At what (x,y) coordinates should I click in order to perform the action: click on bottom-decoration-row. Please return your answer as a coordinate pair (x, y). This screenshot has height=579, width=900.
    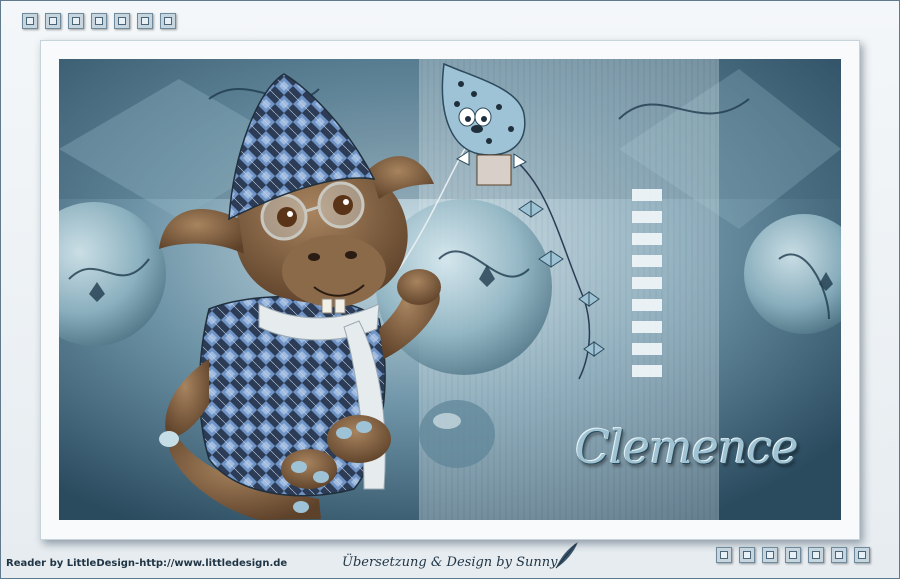
    Looking at the image, I should click on (793, 555).